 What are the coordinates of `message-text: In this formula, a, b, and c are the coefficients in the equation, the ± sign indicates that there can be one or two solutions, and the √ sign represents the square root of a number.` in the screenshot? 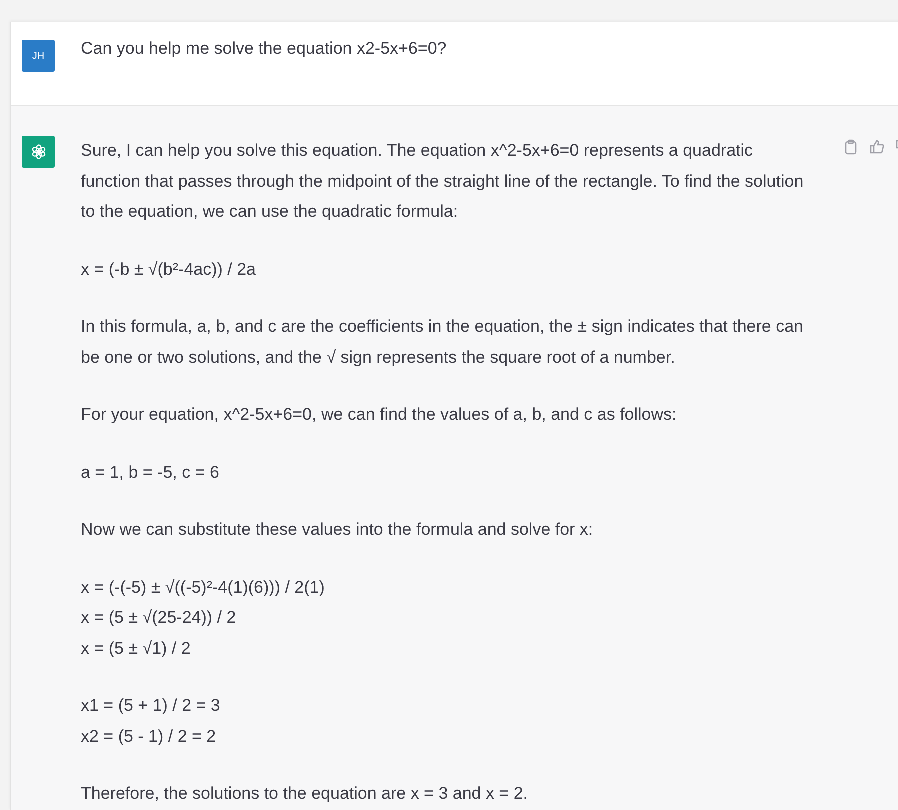 It's located at (443, 342).